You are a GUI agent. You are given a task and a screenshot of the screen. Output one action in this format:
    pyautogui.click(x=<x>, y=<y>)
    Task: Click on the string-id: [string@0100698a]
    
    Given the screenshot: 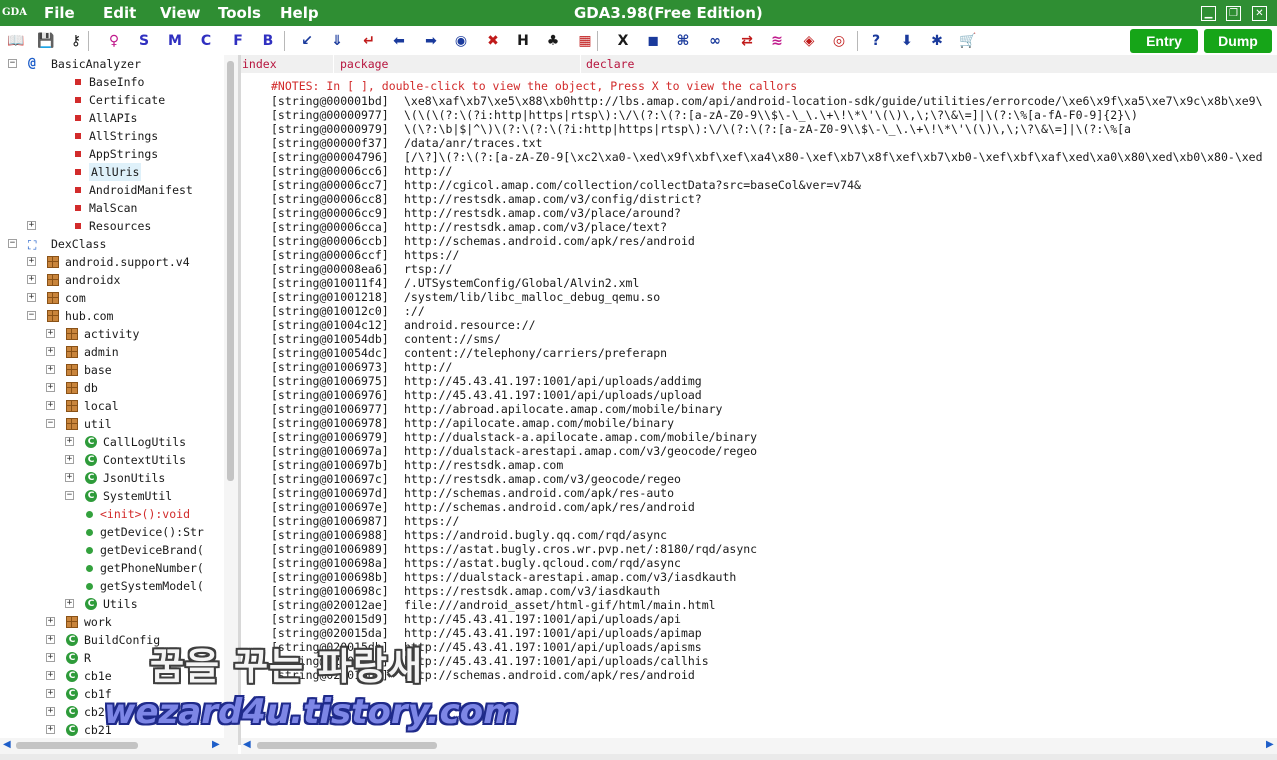 What is the action you would take?
    pyautogui.click(x=330, y=563)
    